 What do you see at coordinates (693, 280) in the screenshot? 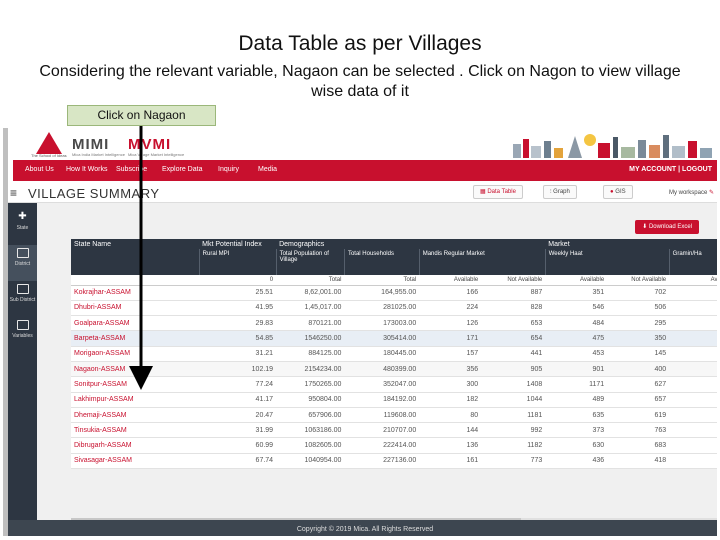
I see `value-head-av: Av` at bounding box center [693, 280].